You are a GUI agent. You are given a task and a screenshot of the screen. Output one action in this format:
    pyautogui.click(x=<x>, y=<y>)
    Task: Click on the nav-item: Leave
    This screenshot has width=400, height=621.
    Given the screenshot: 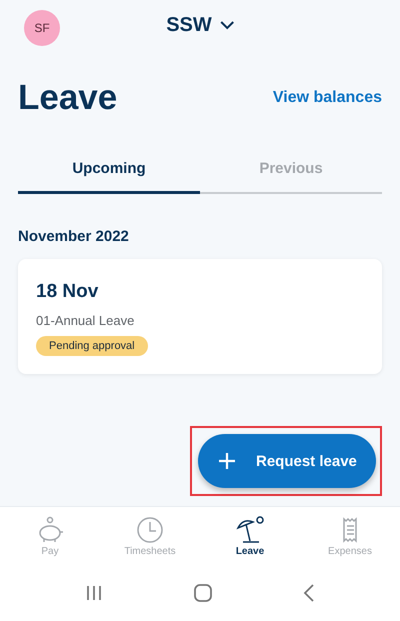 What is the action you would take?
    pyautogui.click(x=250, y=536)
    